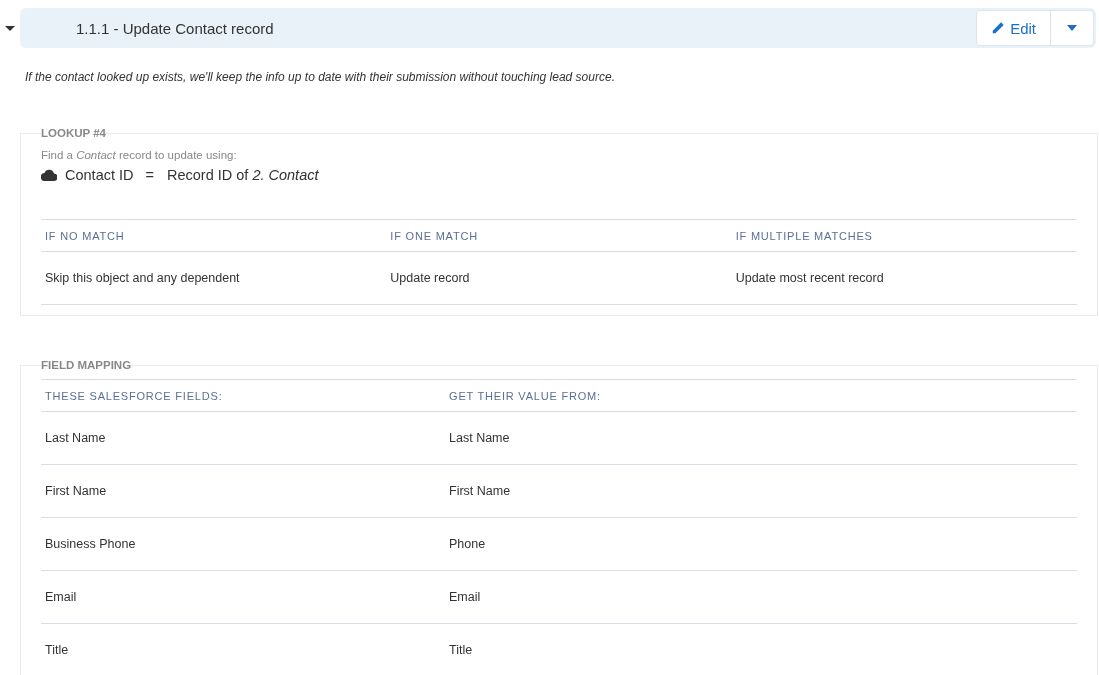 The image size is (1099, 675). Describe the element at coordinates (243, 395) in the screenshot. I see `column-header: THESE SALESFORCE FIELDS:` at that location.